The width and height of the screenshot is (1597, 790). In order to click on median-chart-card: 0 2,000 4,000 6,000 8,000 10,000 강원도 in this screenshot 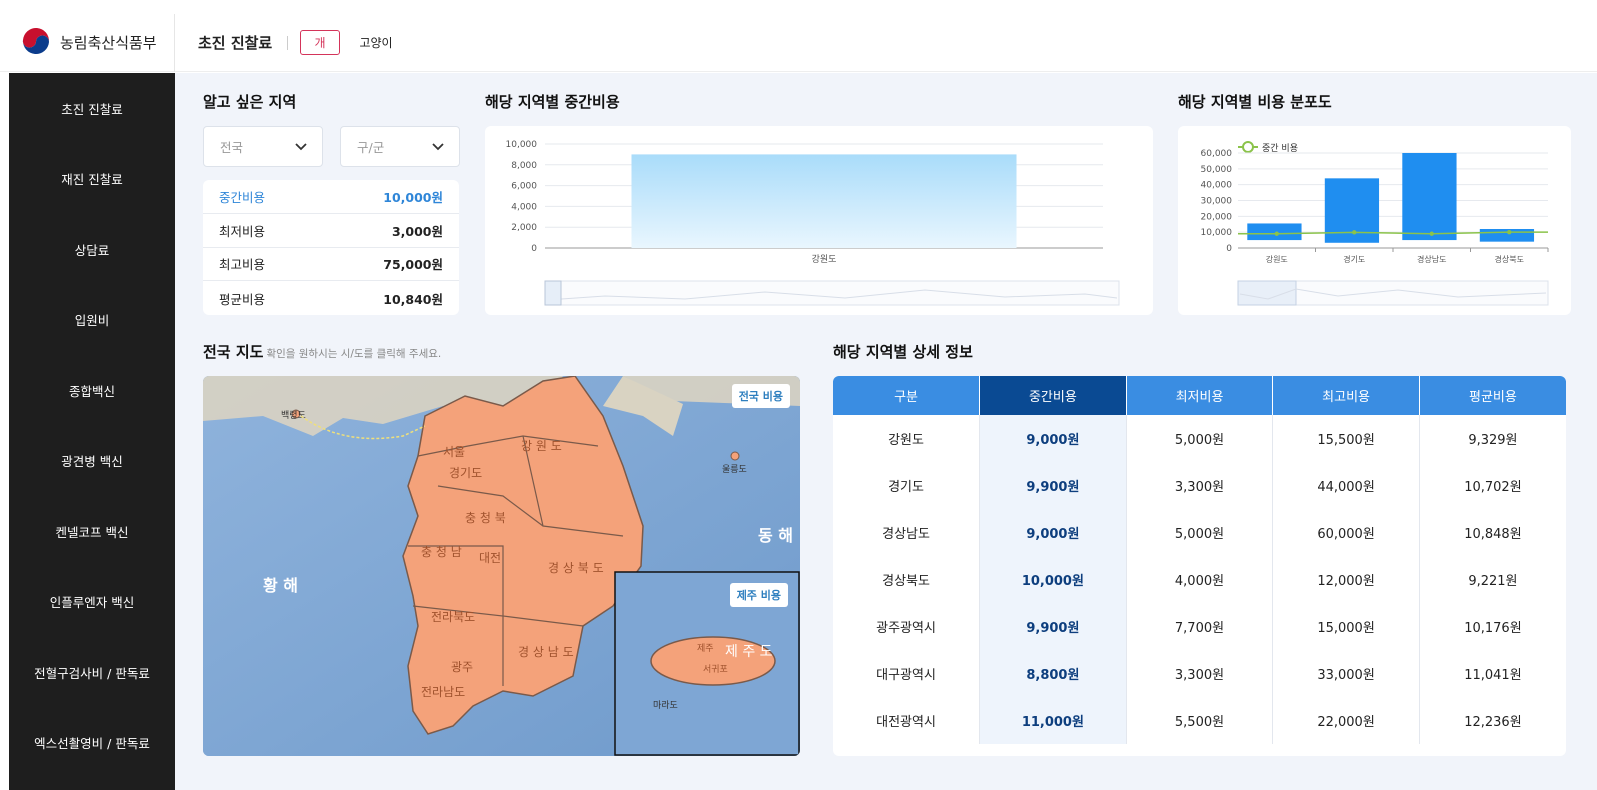, I will do `click(819, 220)`.